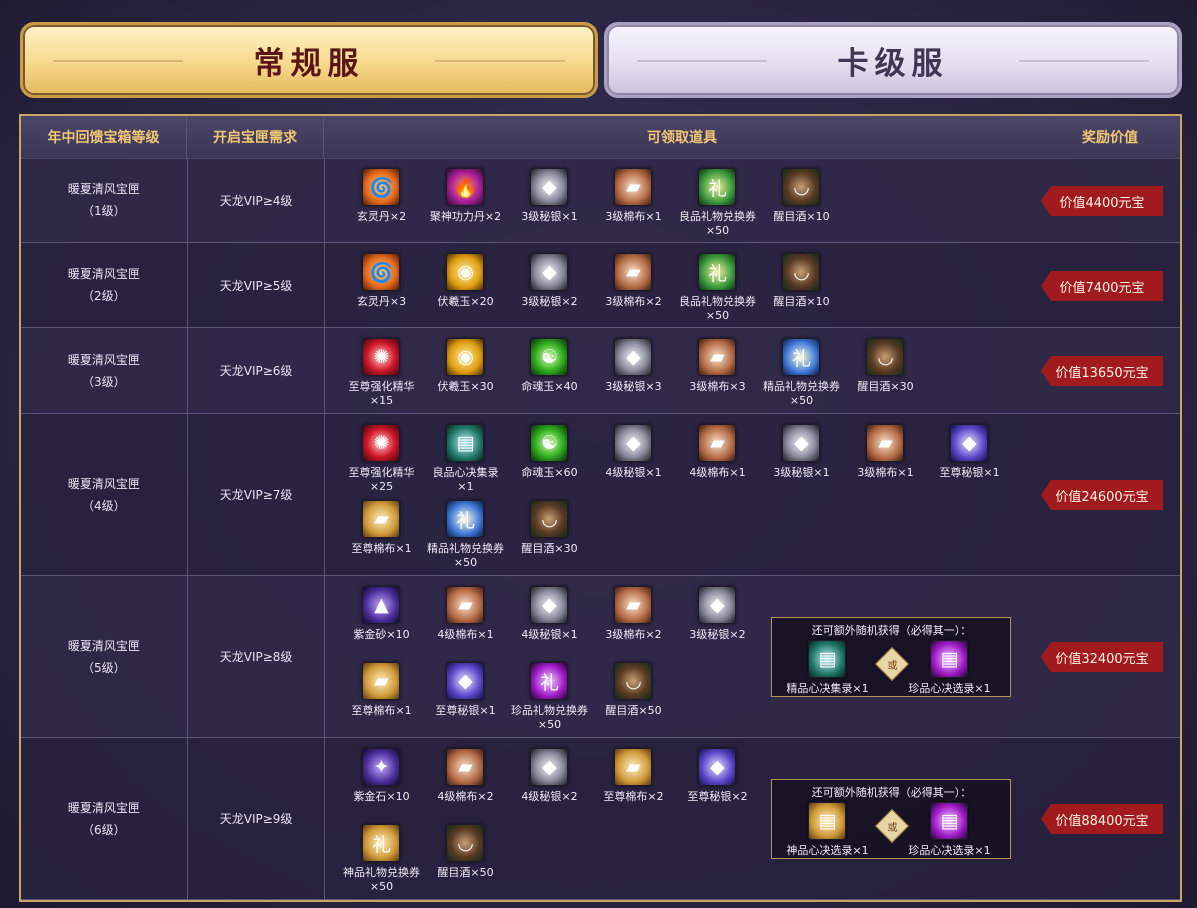 The image size is (1197, 908). I want to click on reward-item: ✺ 至尊强化精华 ×15, so click(381, 372).